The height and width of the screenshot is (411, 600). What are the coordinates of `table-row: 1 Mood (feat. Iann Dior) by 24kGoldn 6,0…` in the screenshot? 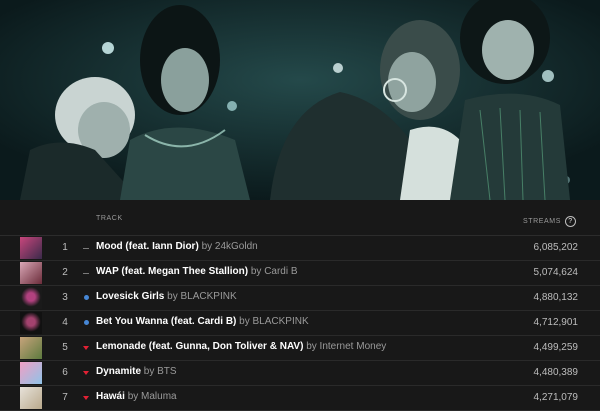 It's located at (300, 248).